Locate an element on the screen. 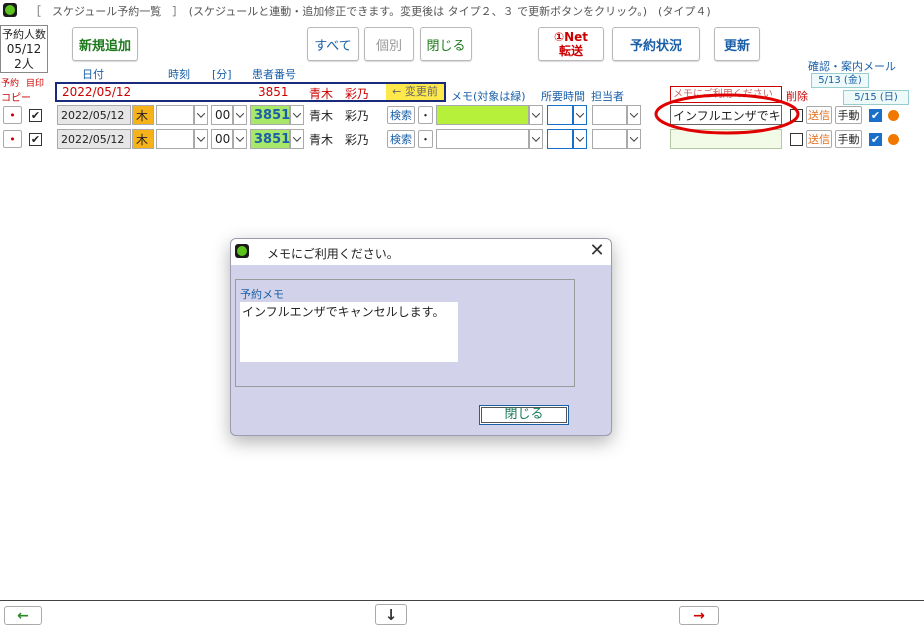 The height and width of the screenshot is (630, 924). selected-name: 青木 彩乃 is located at coordinates (339, 94).